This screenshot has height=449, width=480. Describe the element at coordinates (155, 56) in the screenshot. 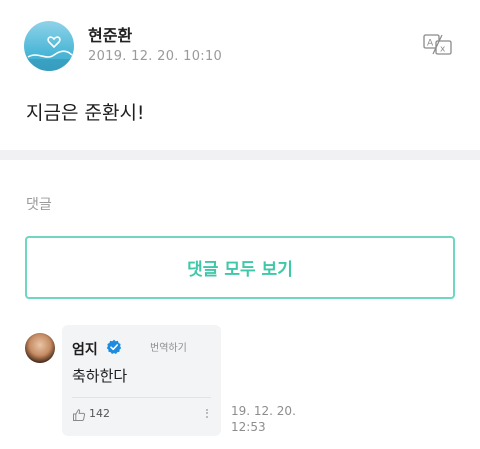

I see `post-timestamp: 2019. 12. 20. 10:10` at that location.